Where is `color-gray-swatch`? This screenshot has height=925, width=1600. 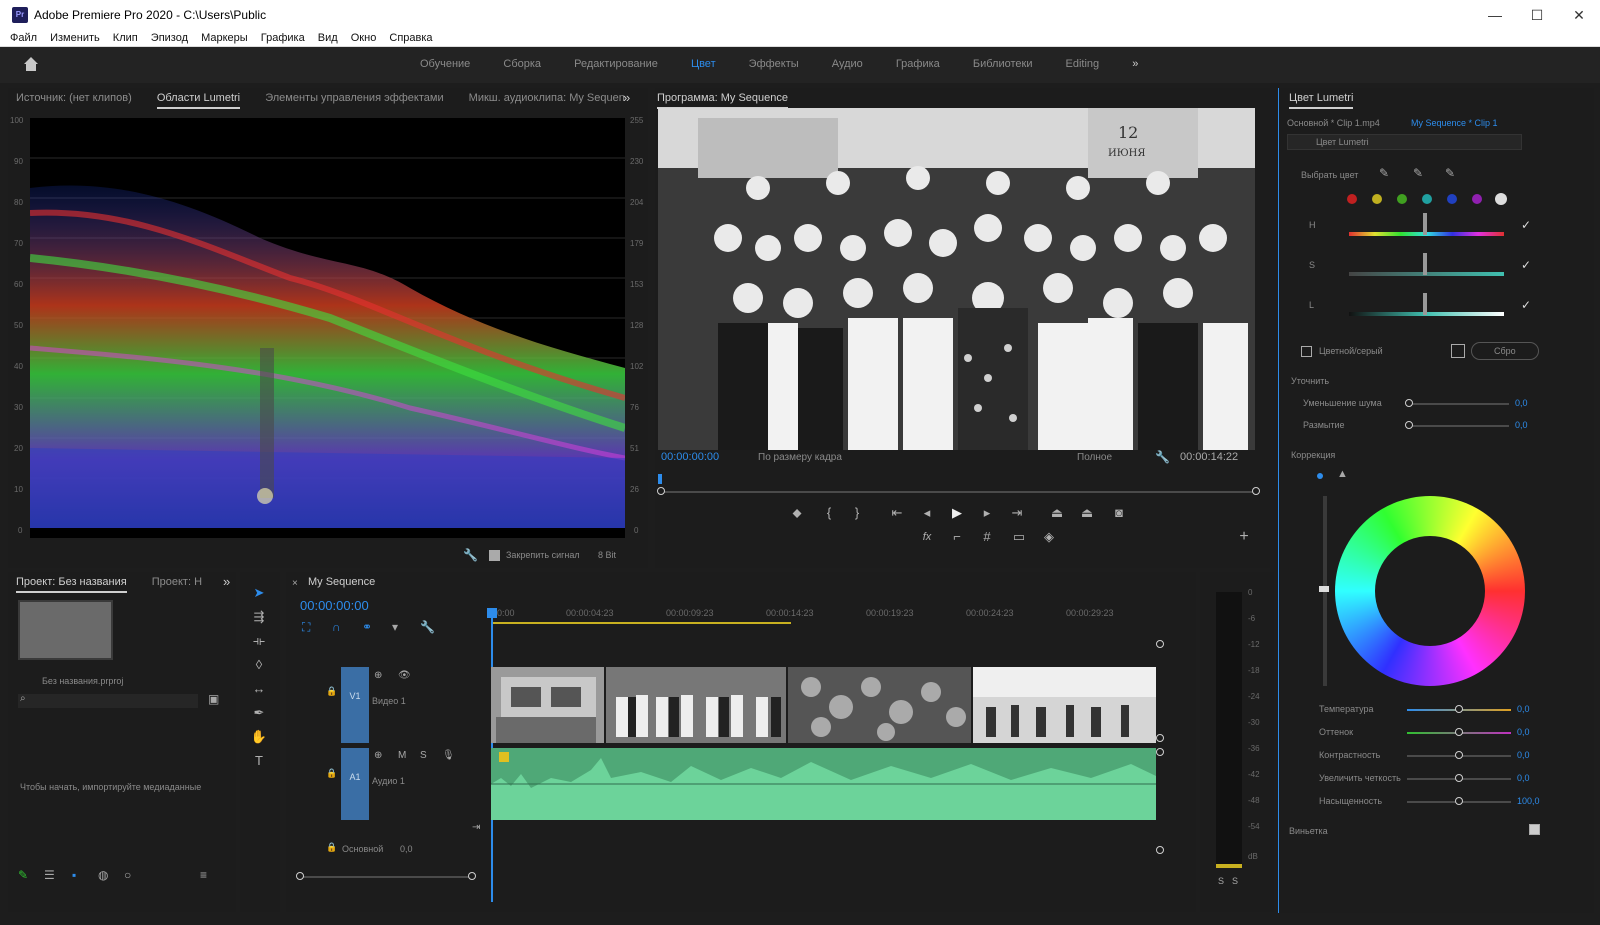
color-gray-swatch is located at coordinates (1458, 351).